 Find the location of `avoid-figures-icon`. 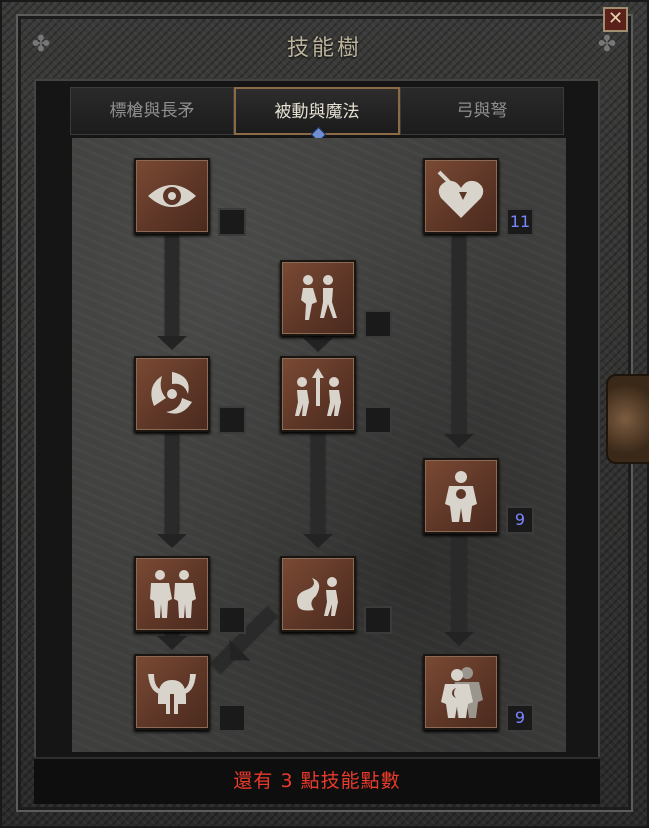

avoid-figures-icon is located at coordinates (318, 392).